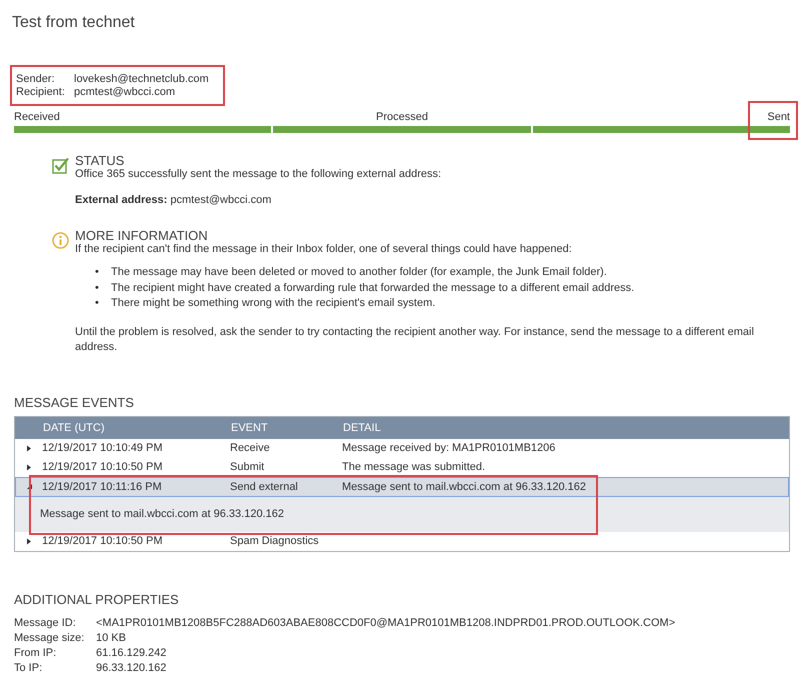  Describe the element at coordinates (142, 235) in the screenshot. I see `section-heading: MORE INFORMATION` at that location.